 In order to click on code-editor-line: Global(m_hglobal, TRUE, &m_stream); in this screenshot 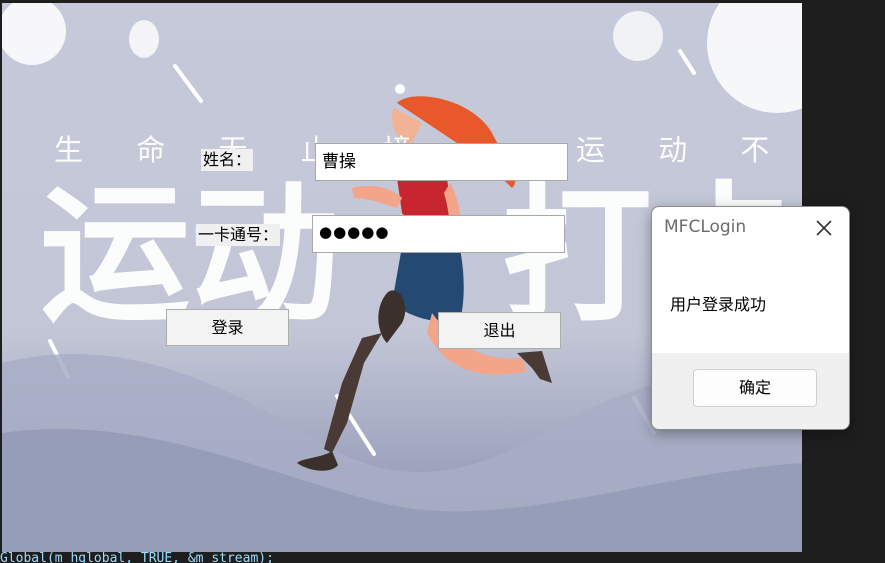, I will do `click(442, 557)`.